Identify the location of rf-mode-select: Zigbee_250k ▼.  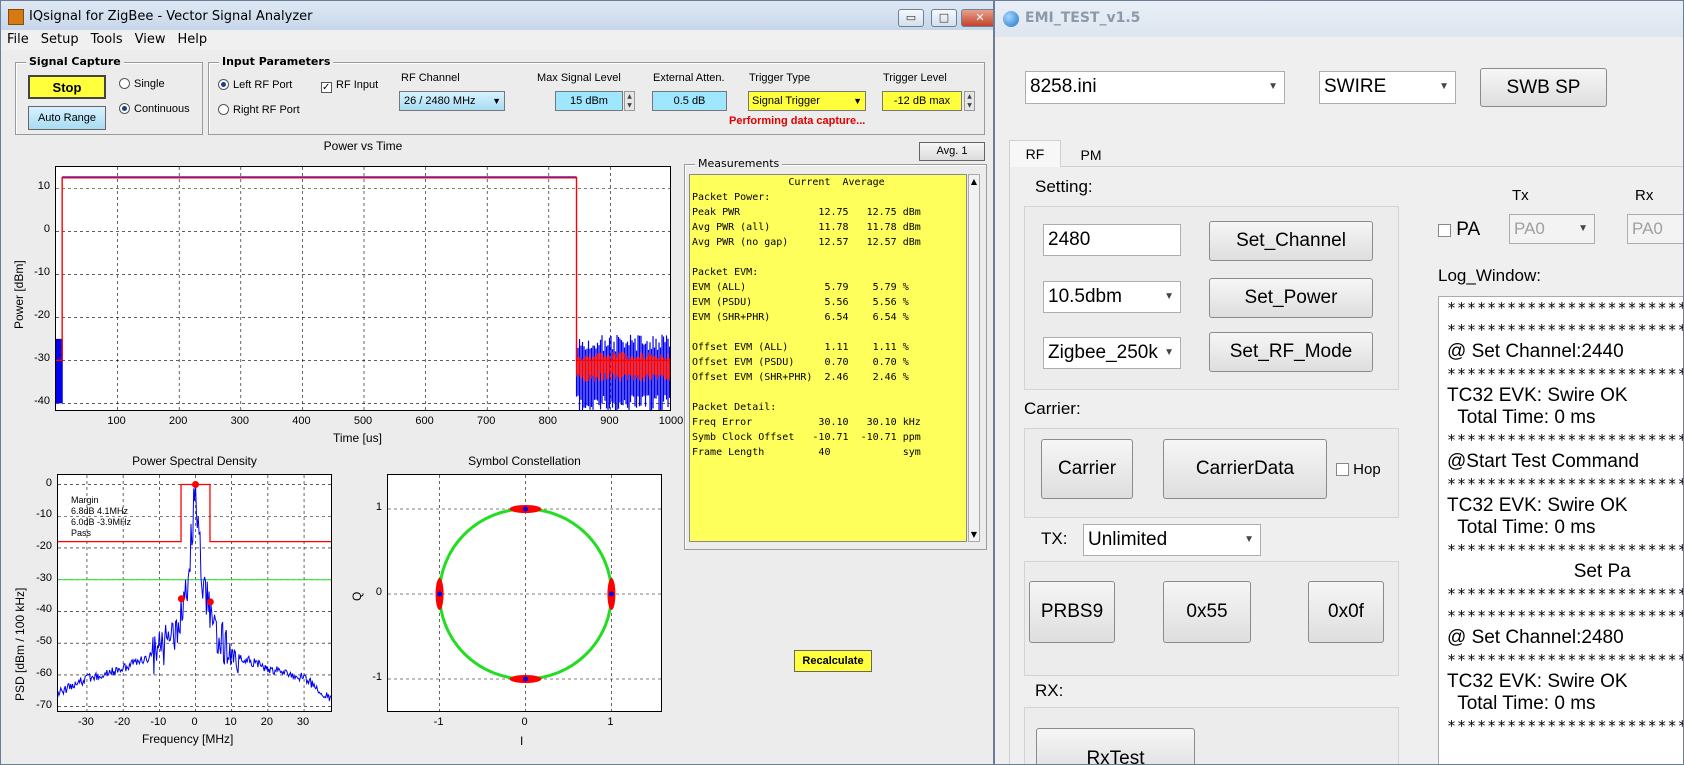
(1112, 353).